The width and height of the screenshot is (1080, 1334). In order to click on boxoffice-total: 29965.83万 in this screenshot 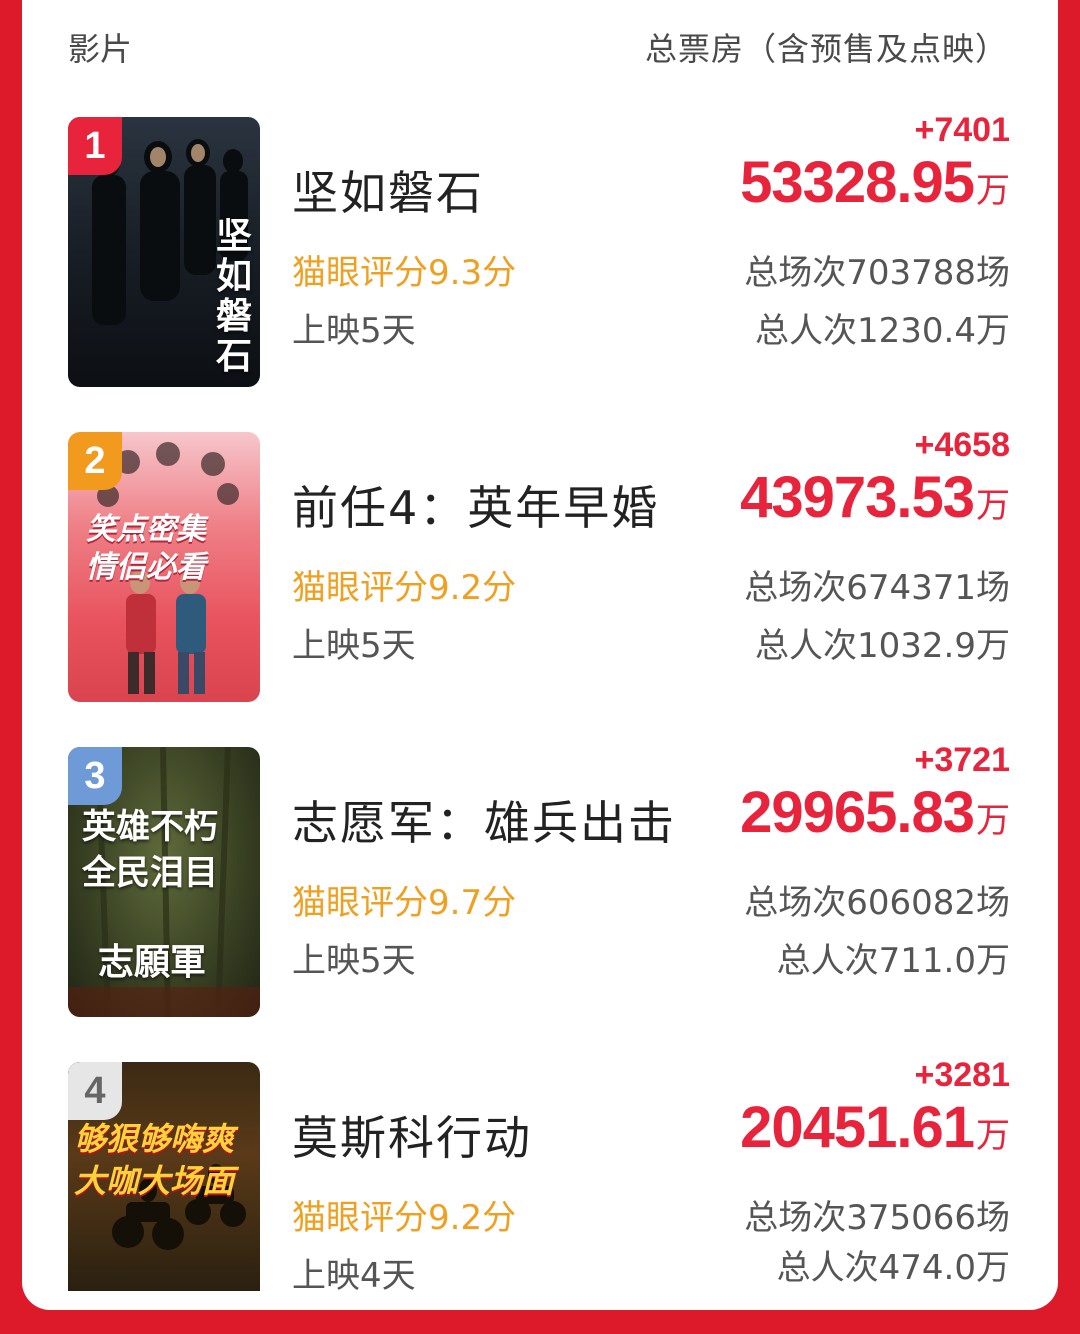, I will do `click(875, 812)`.